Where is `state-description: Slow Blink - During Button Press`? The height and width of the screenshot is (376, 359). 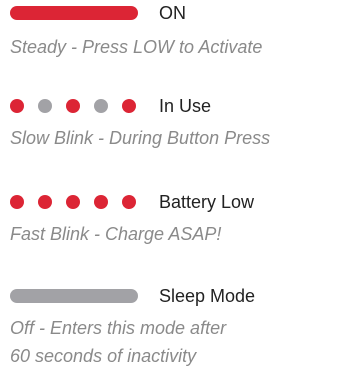
state-description: Slow Blink - During Button Press is located at coordinates (140, 138).